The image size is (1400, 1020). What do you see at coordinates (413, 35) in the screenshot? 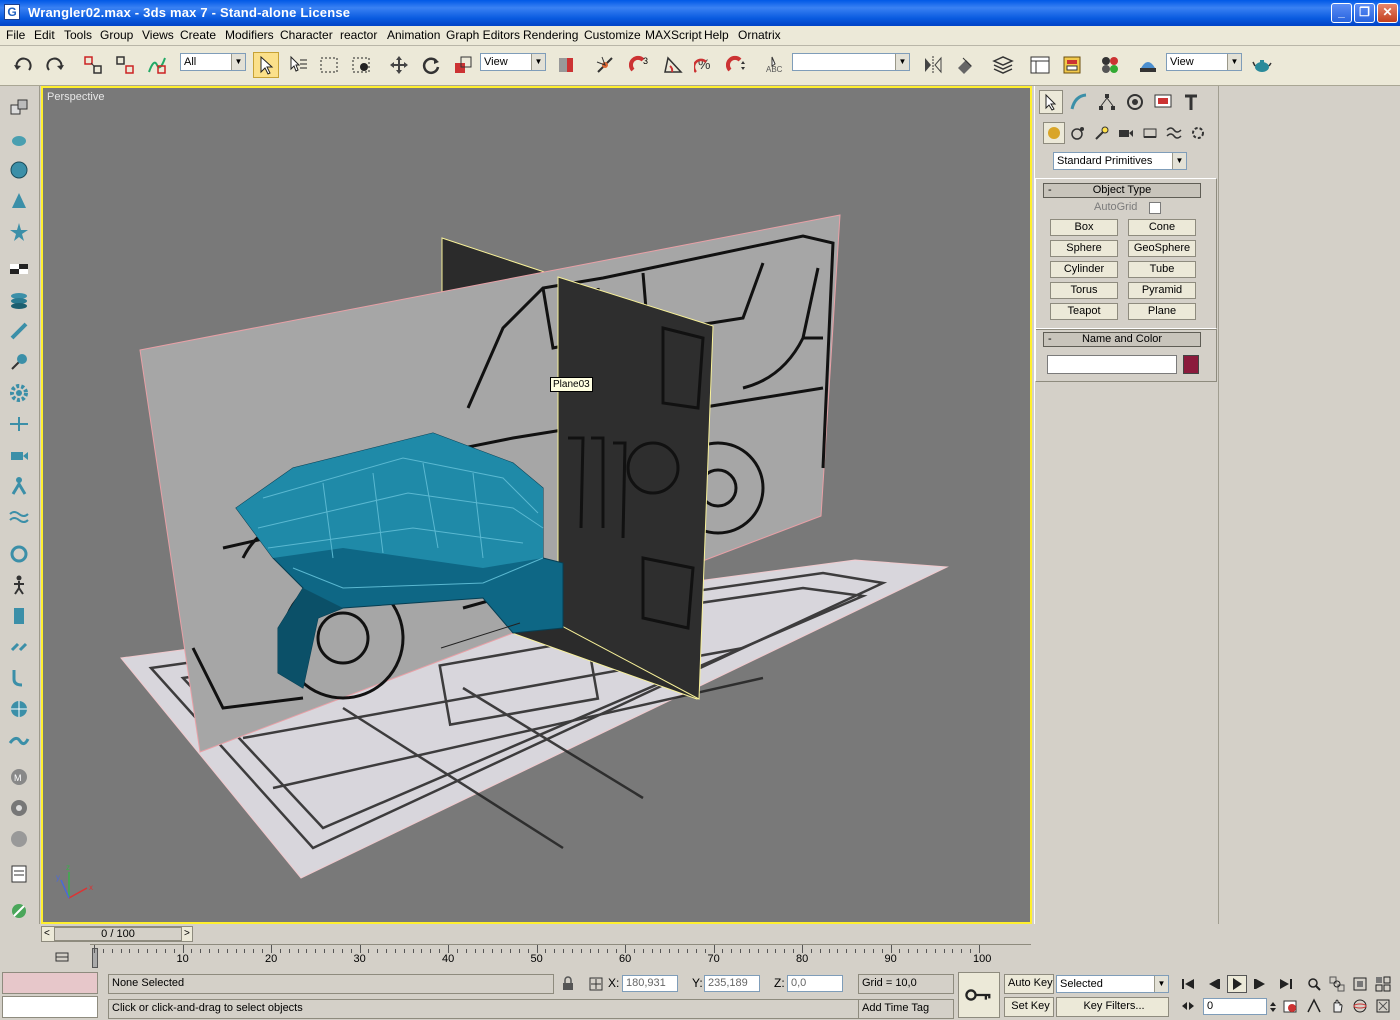
I see `menu-animation: Animation` at bounding box center [413, 35].